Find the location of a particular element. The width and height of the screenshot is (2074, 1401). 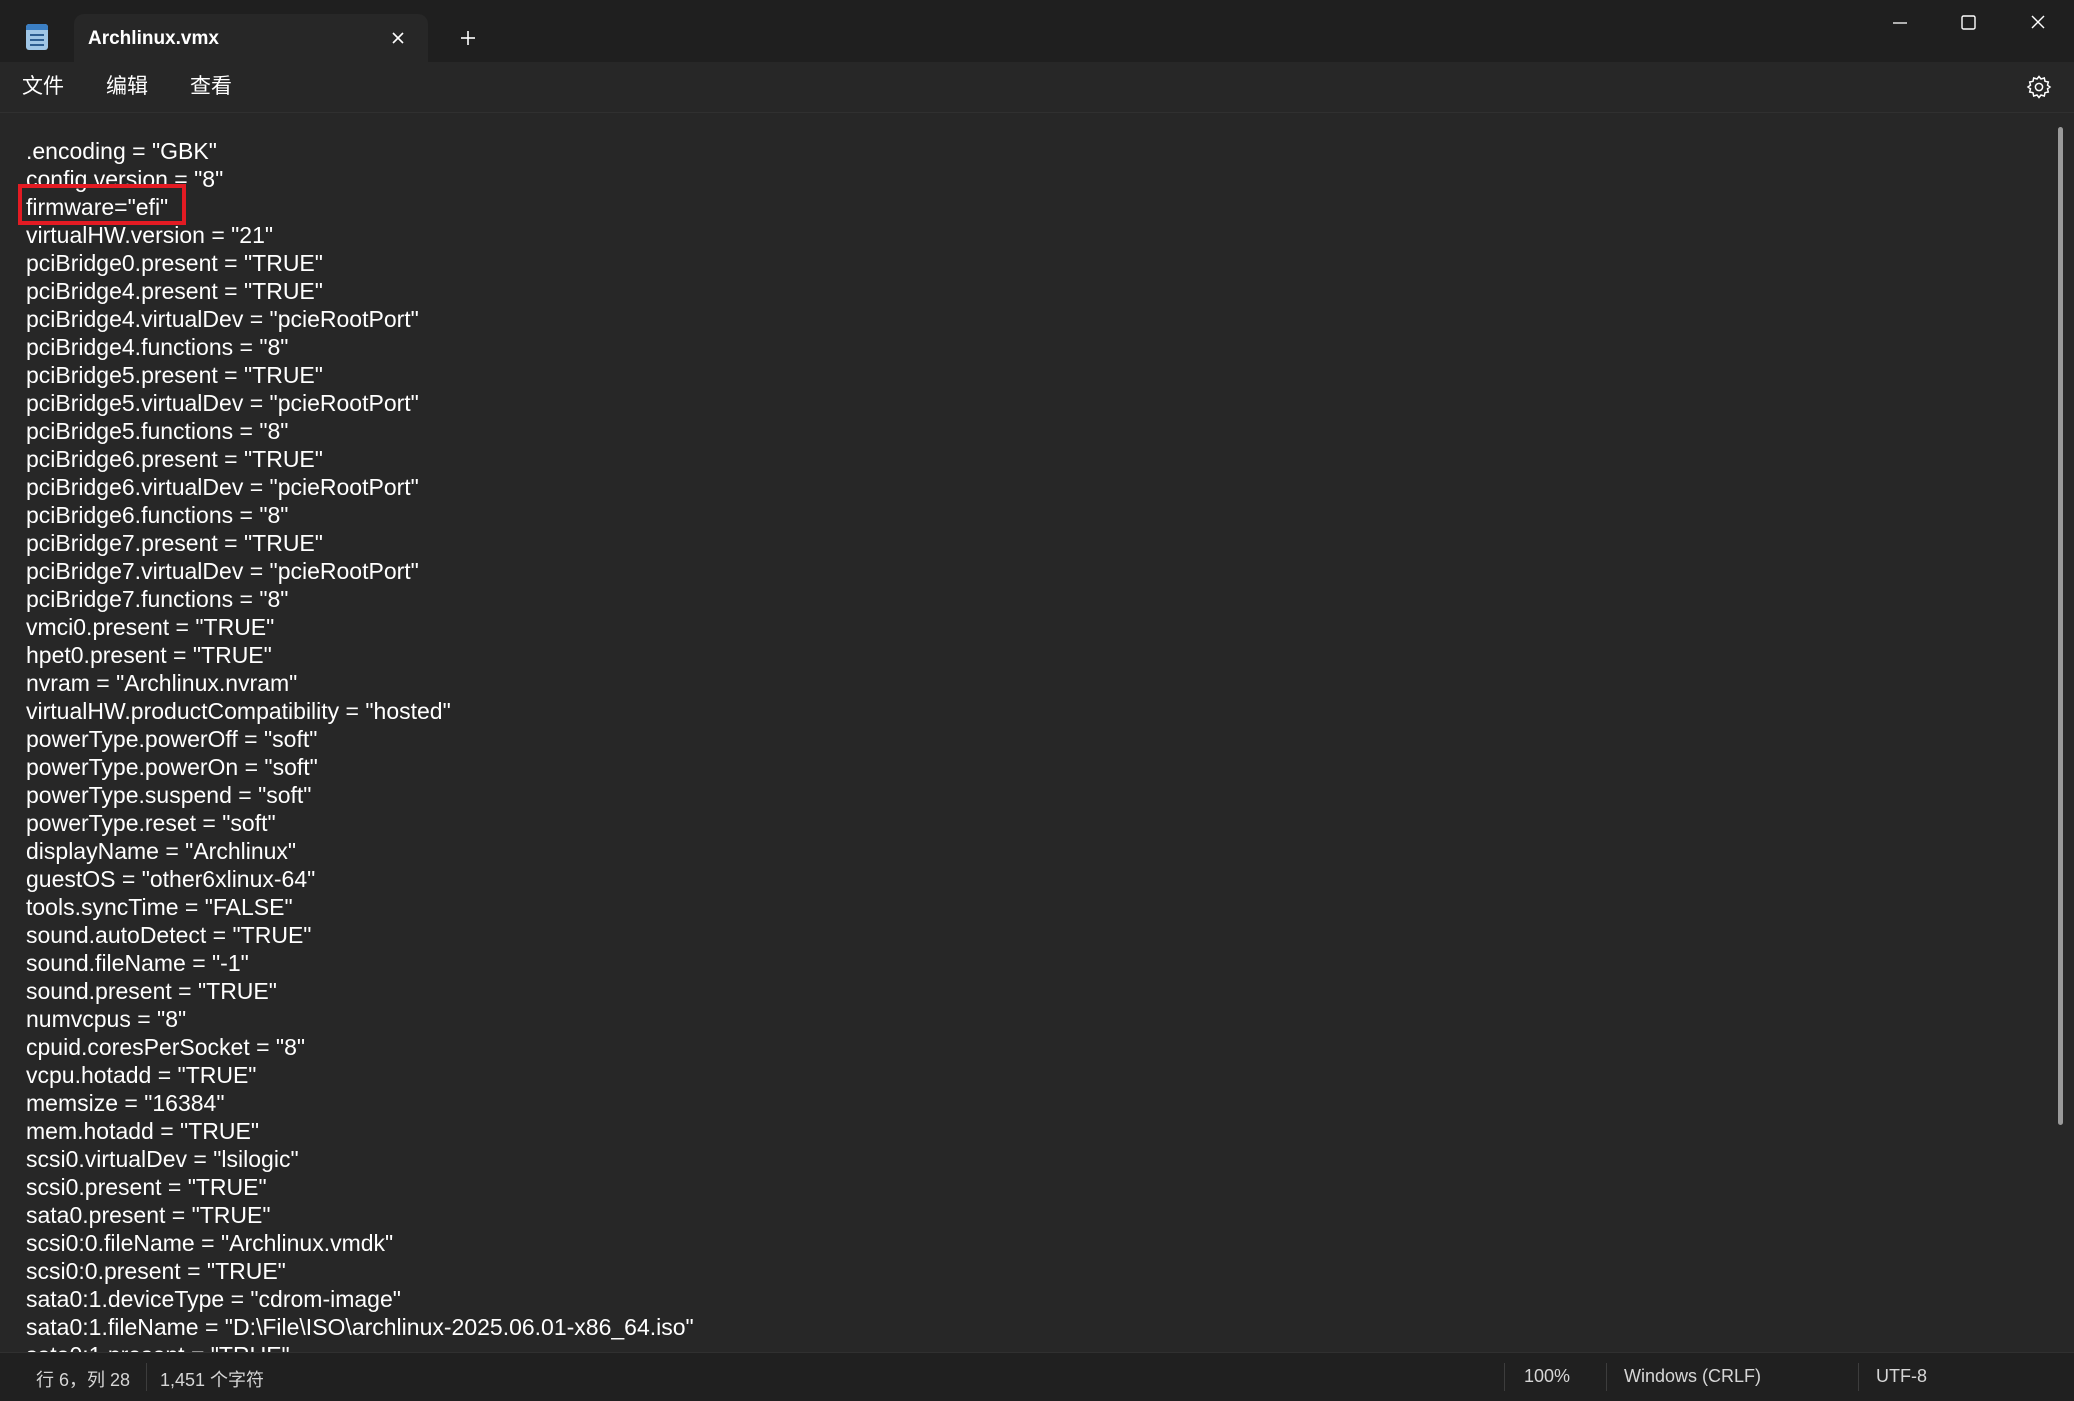

text-line: scsi0.present = "TRUE" is located at coordinates (146, 1187).